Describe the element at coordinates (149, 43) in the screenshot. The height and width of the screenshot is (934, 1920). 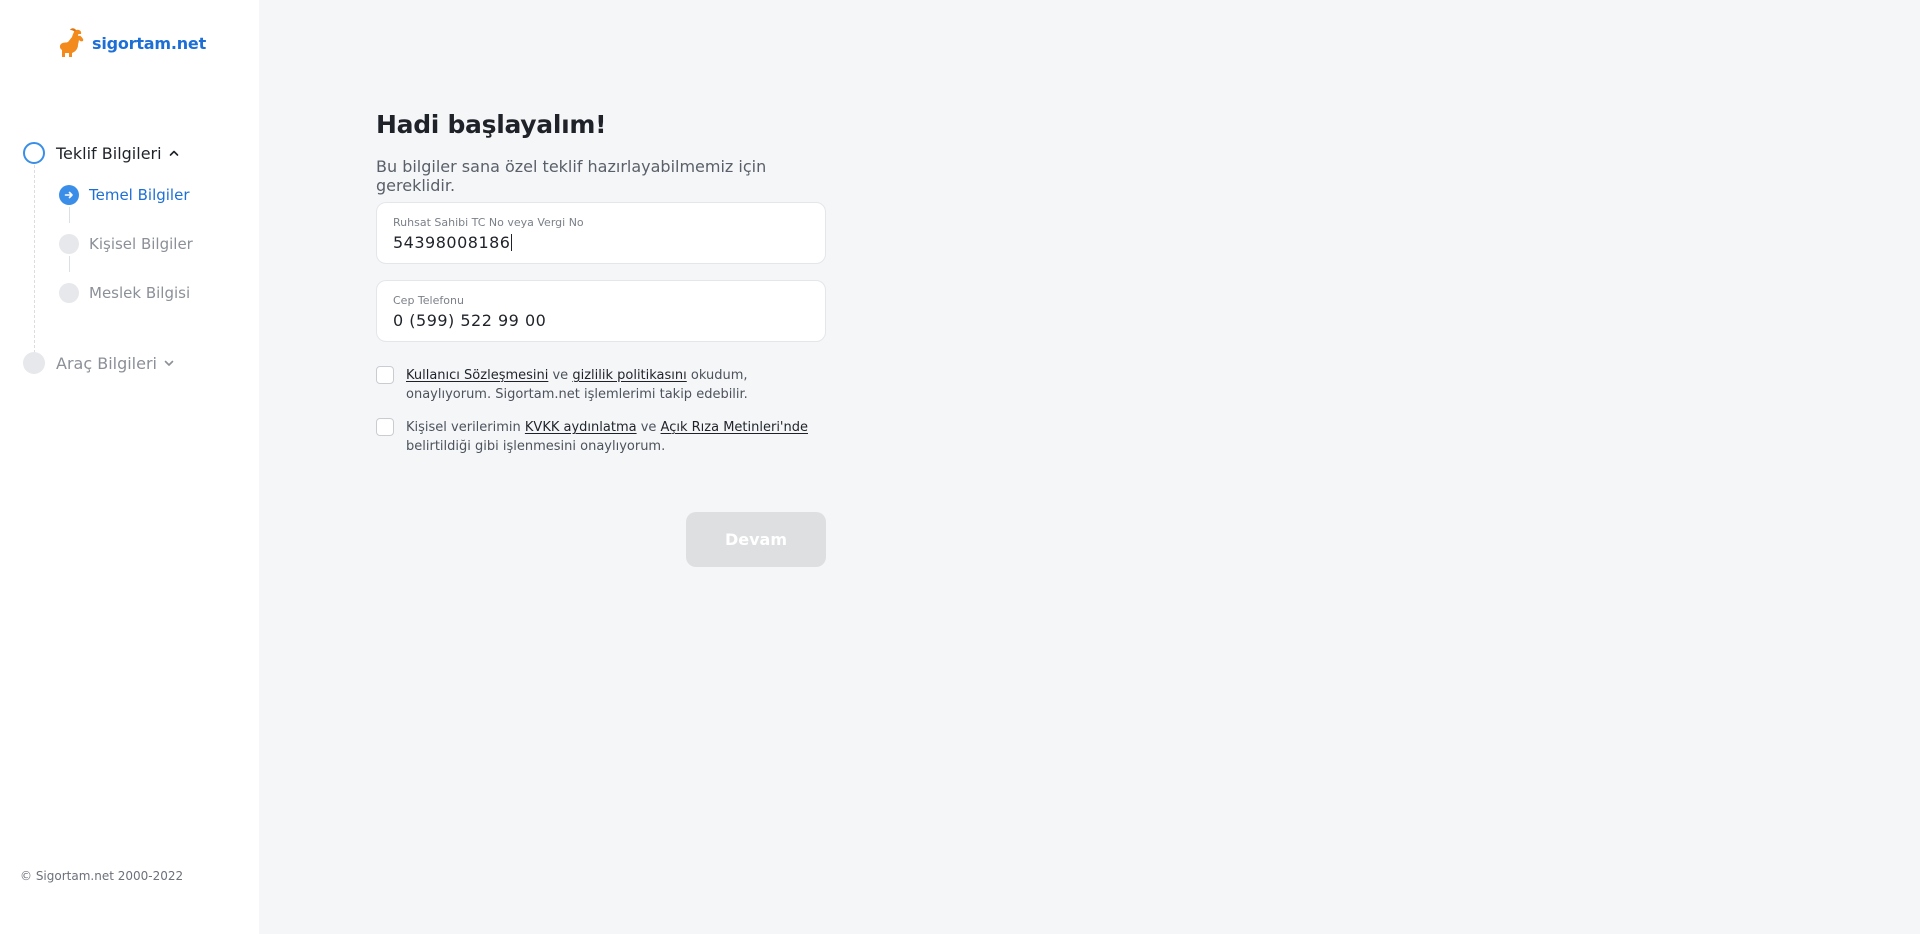
I see `brand-name: sigortam.net` at that location.